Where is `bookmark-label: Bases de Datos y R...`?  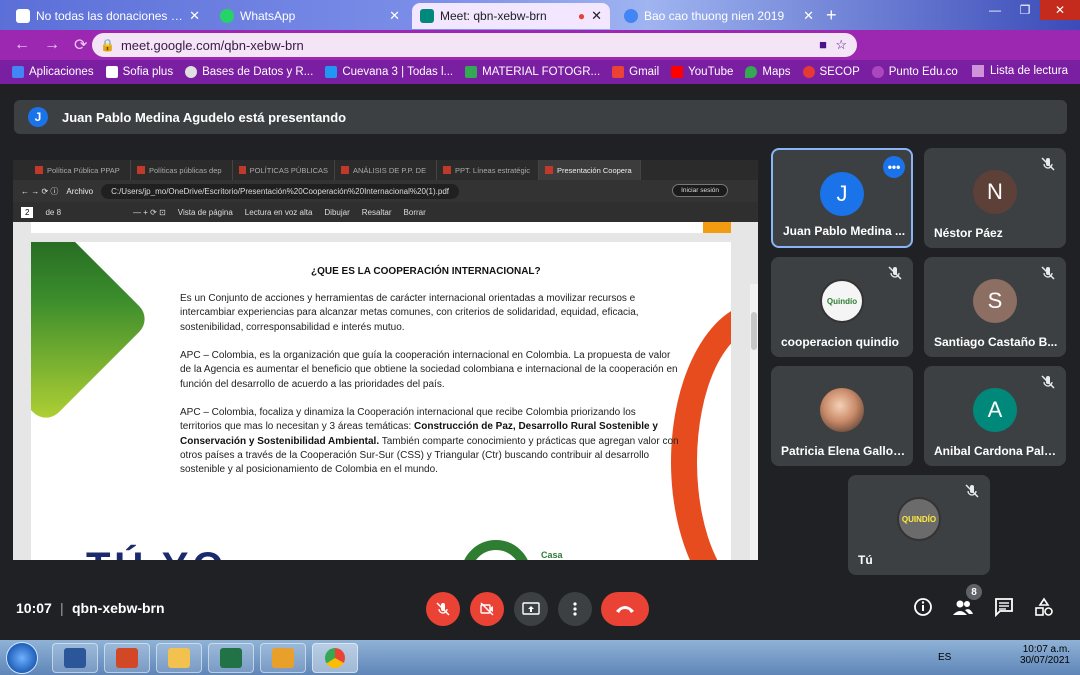 bookmark-label: Bases de Datos y R... is located at coordinates (258, 72).